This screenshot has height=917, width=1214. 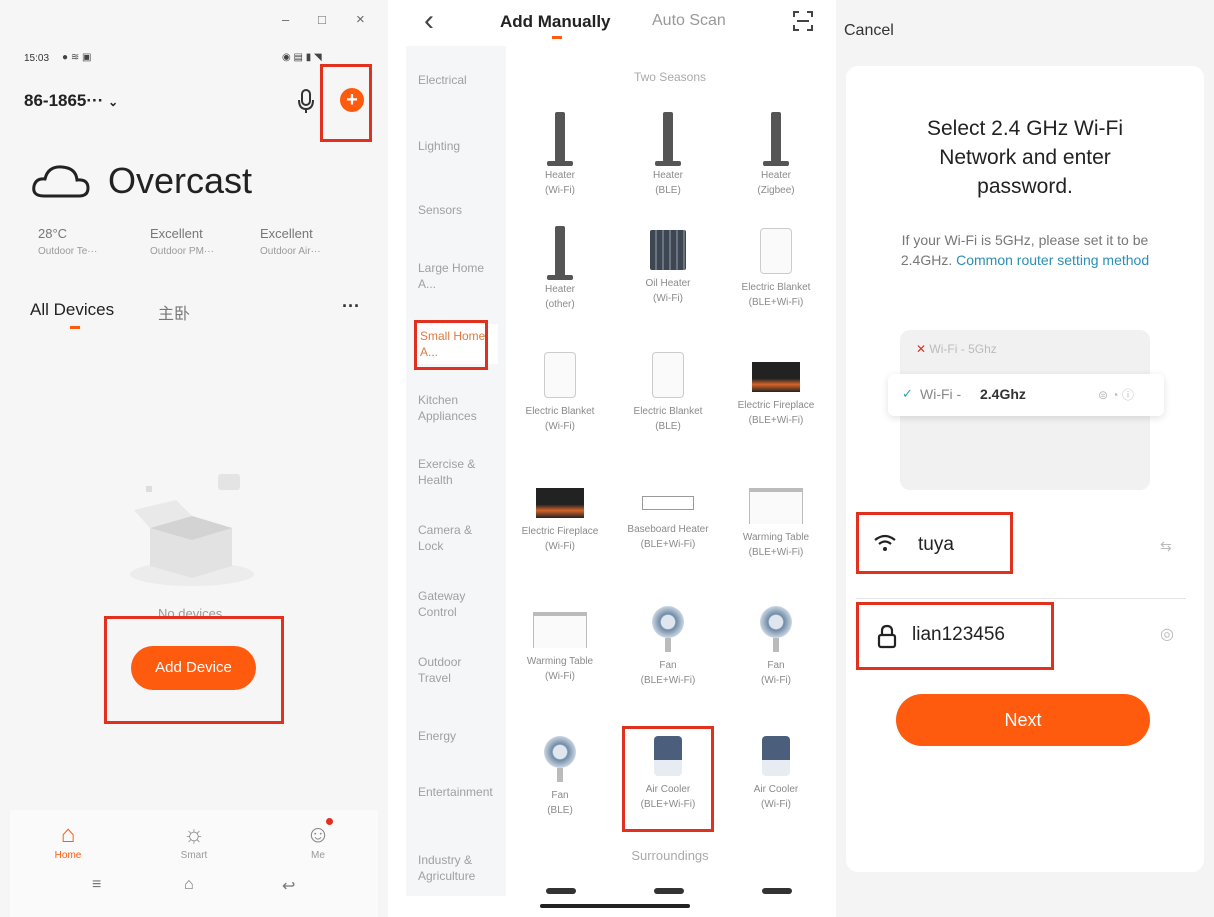 What do you see at coordinates (776, 524) in the screenshot?
I see `device-warming-table-ble-wifi: Warming Table (BLE+Wi-Fi)` at bounding box center [776, 524].